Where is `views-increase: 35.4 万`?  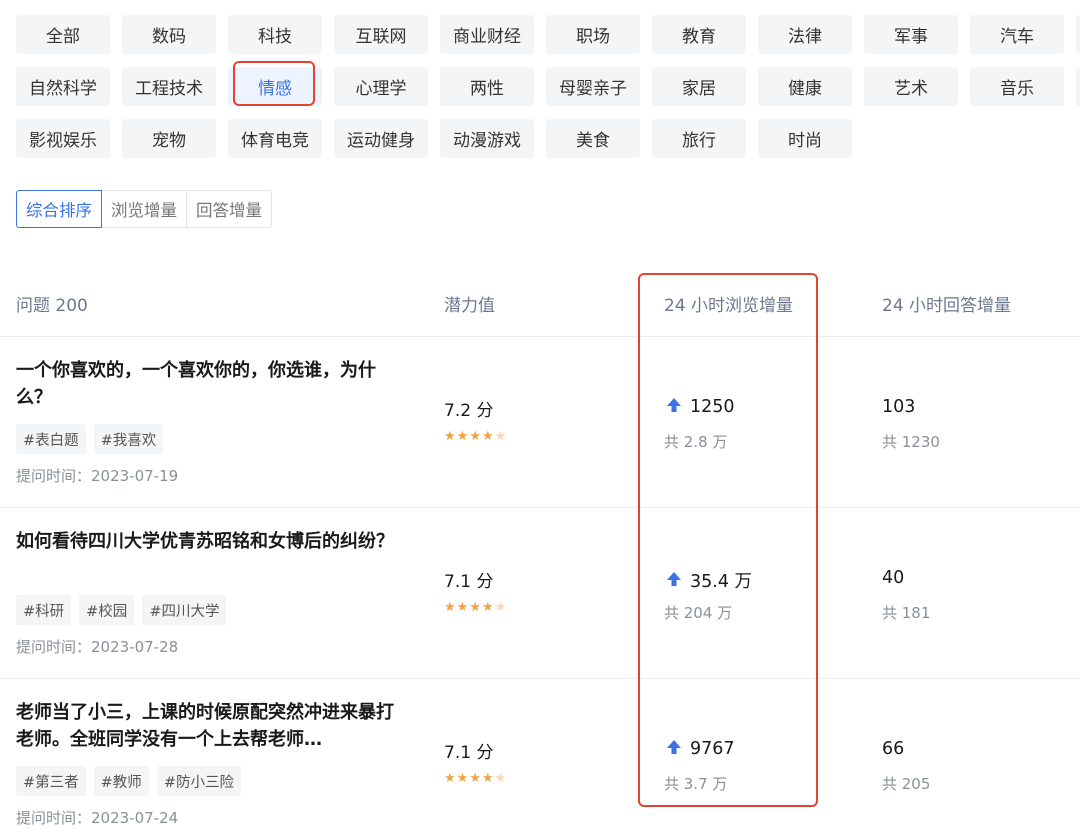
views-increase: 35.4 万 is located at coordinates (709, 580).